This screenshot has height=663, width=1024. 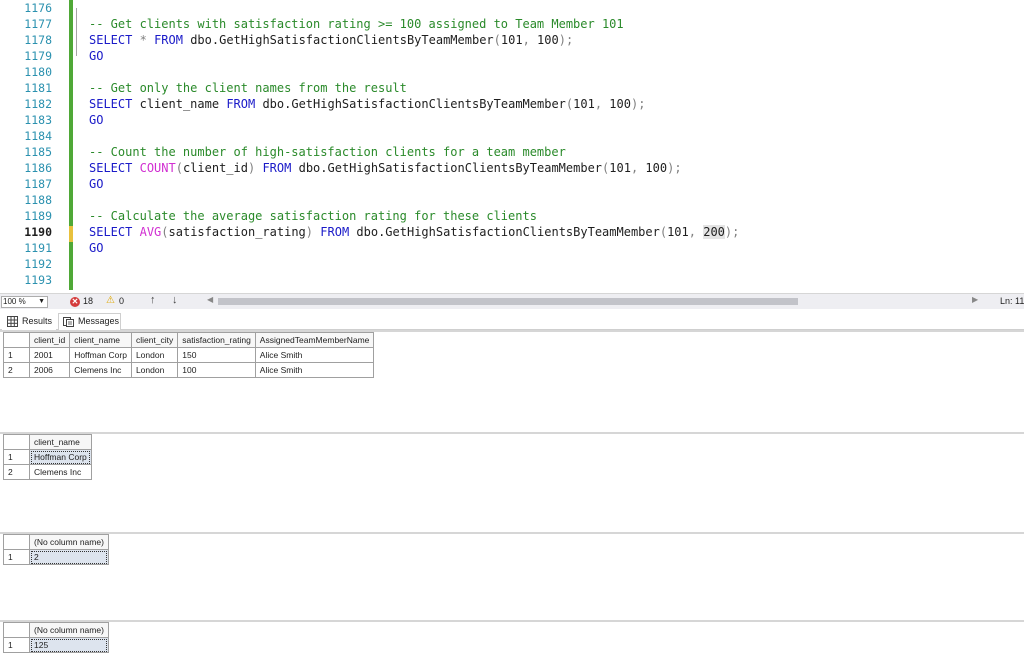 I want to click on results-tab-strip: Results Messages, so click(x=512, y=320).